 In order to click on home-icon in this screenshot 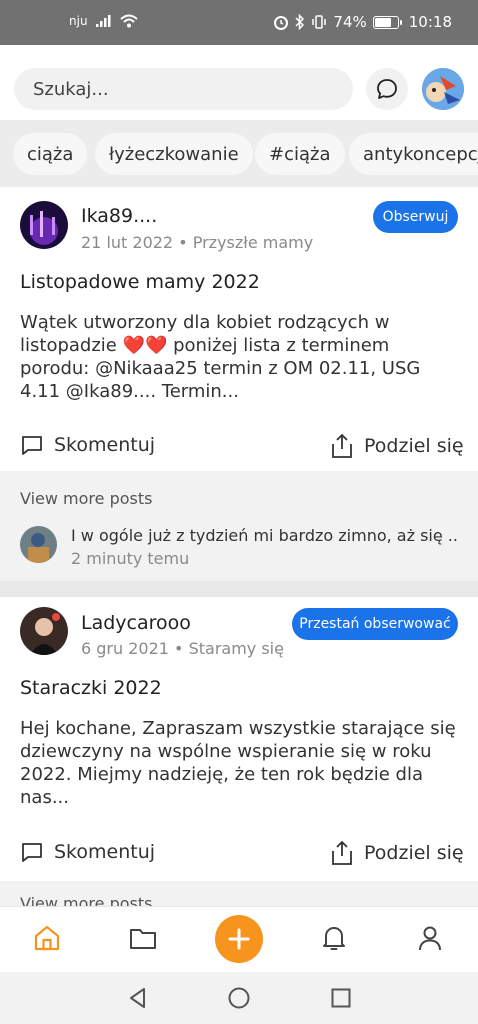, I will do `click(47, 938)`.